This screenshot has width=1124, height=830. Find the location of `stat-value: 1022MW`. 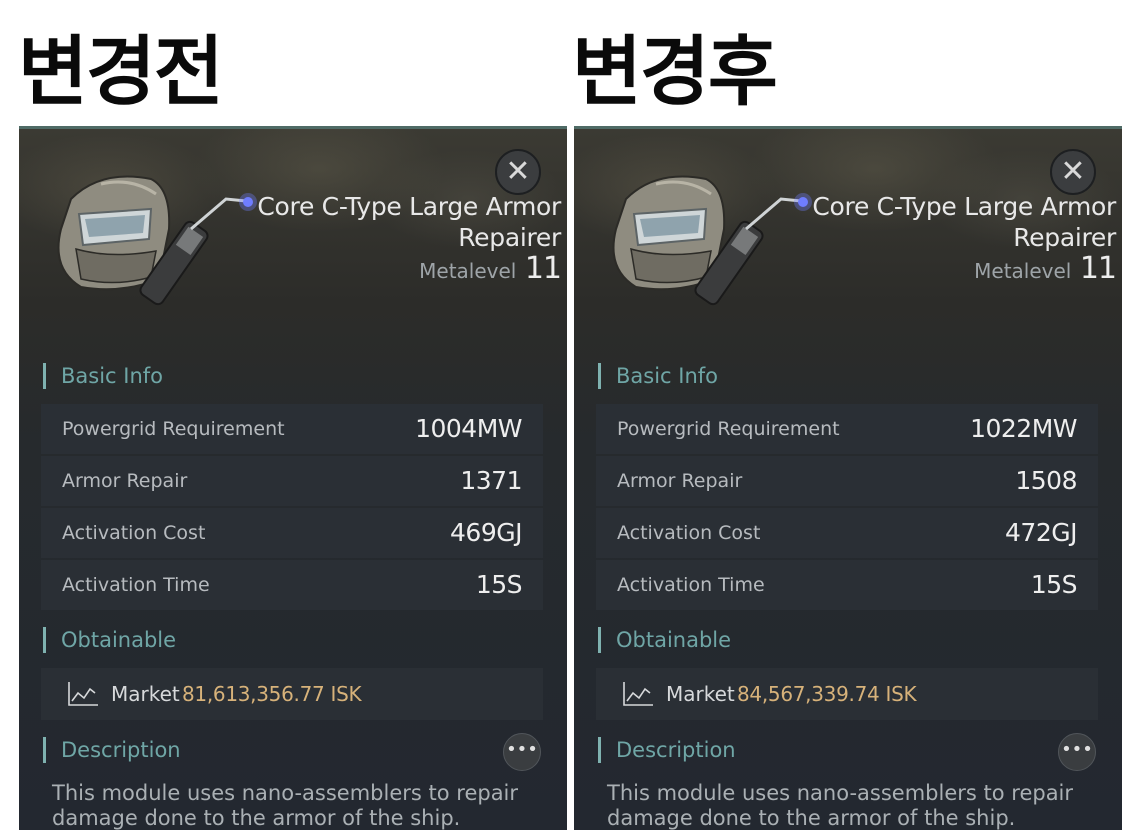

stat-value: 1022MW is located at coordinates (1023, 428).